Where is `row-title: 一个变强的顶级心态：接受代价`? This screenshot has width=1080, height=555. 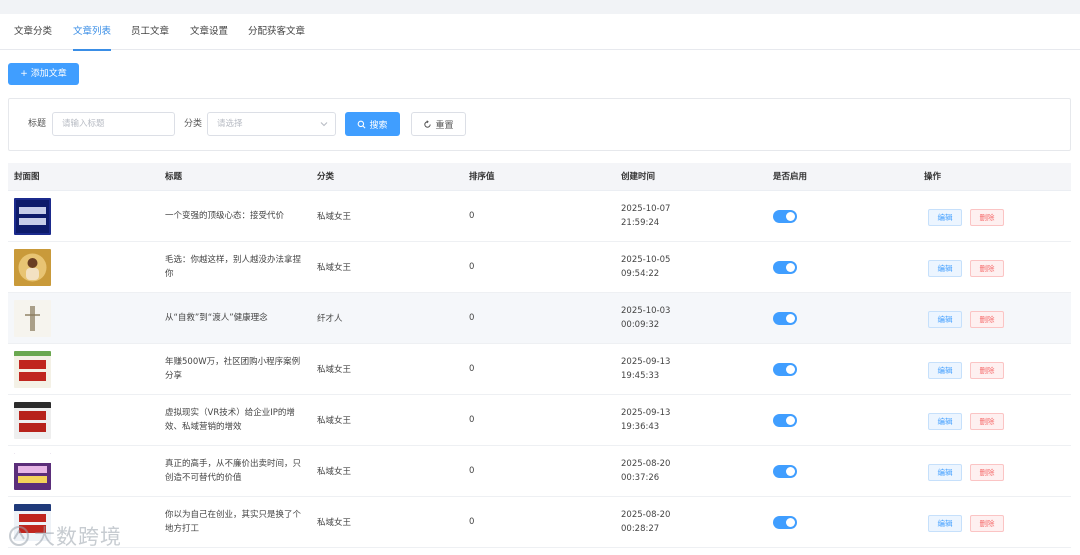
row-title: 一个变强的顶级心态：接受代价 is located at coordinates (225, 216).